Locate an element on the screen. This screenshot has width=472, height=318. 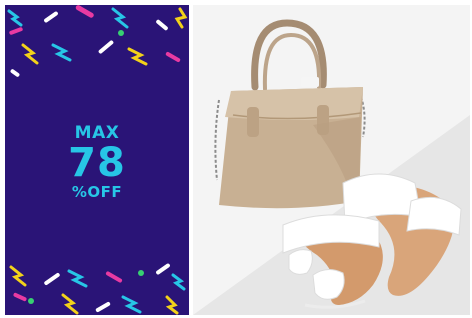
discount-text-block: MAX 78 %OFF is located at coordinates (97, 162).